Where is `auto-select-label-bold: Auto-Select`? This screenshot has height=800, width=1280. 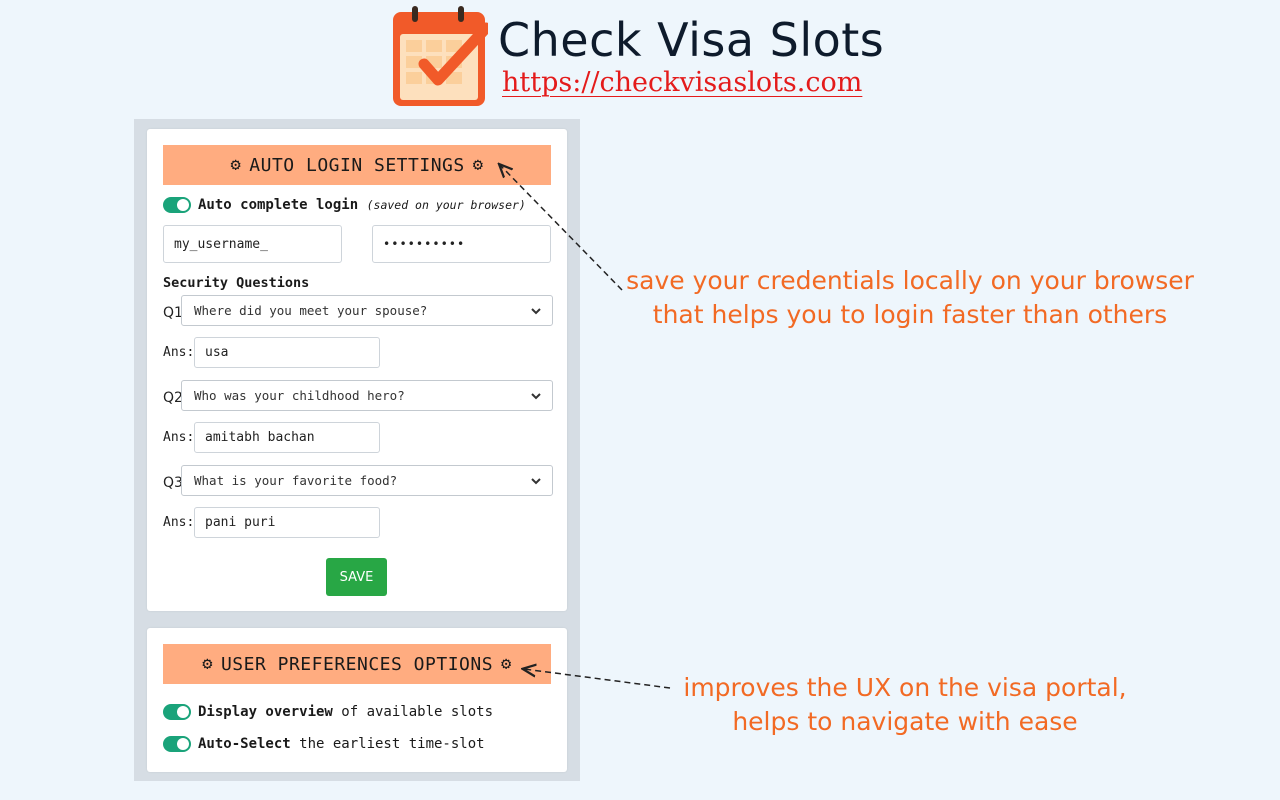
auto-select-label-bold: Auto-Select is located at coordinates (244, 744).